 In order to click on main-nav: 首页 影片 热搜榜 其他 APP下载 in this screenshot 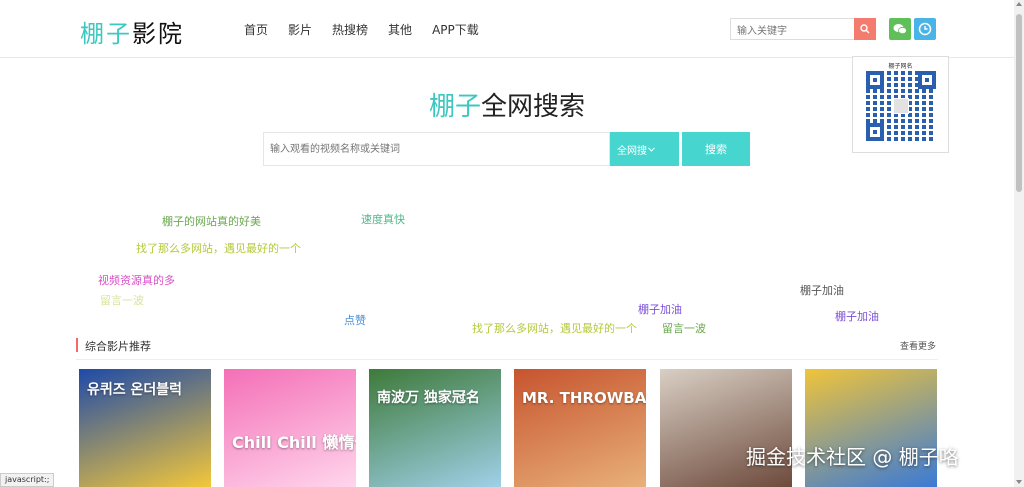, I will do `click(371, 29)`.